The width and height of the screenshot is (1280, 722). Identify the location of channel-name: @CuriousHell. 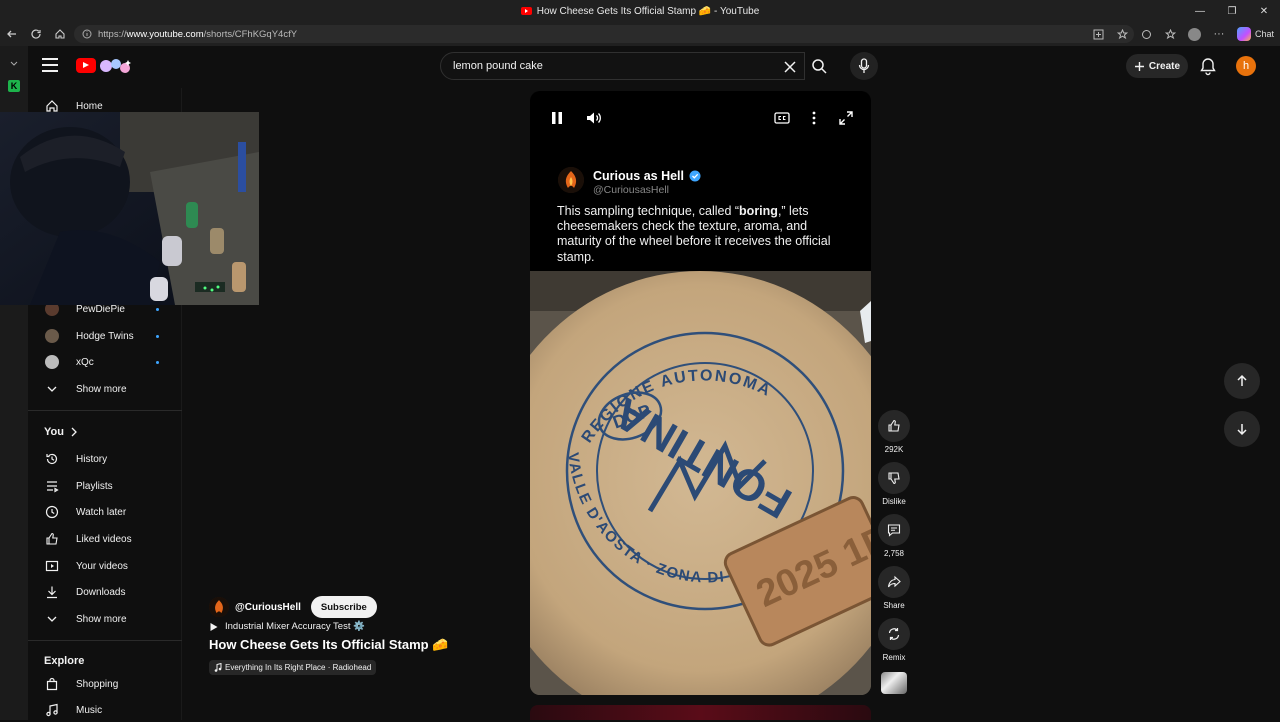
(268, 607).